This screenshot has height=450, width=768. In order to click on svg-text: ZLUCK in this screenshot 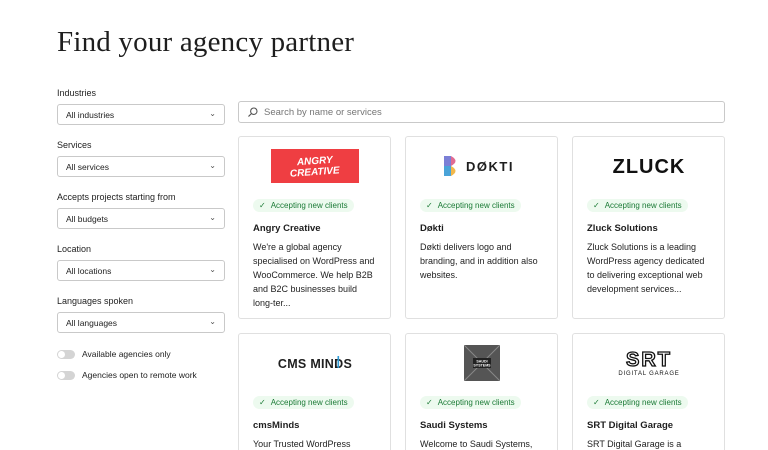, I will do `click(648, 167)`.